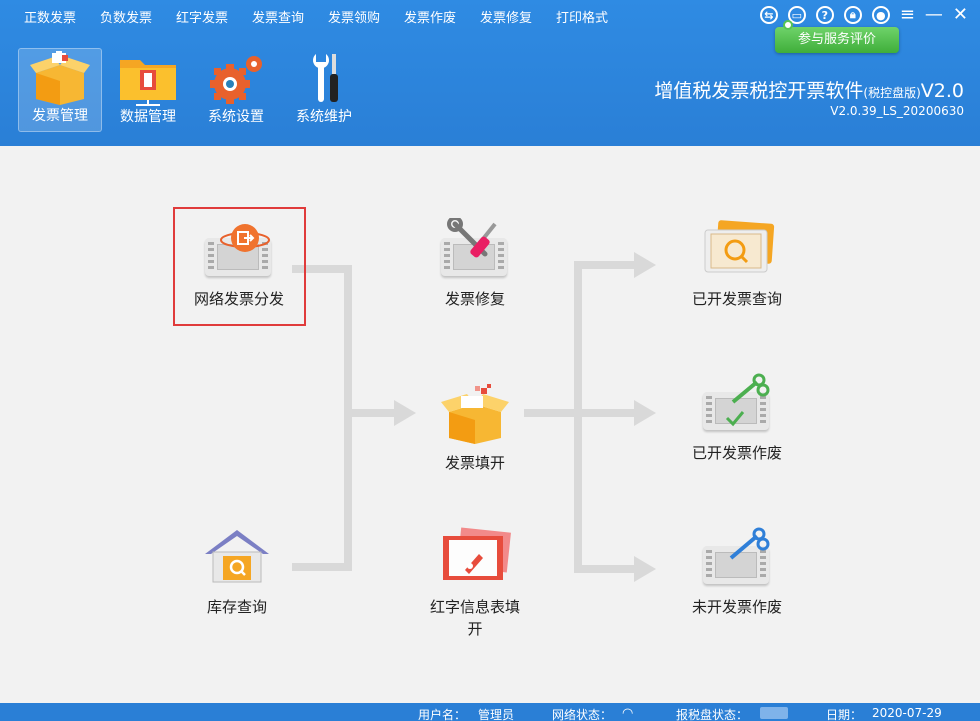 This screenshot has height=721, width=980. What do you see at coordinates (496, 714) in the screenshot?
I see `status-user-value: 管理员` at bounding box center [496, 714].